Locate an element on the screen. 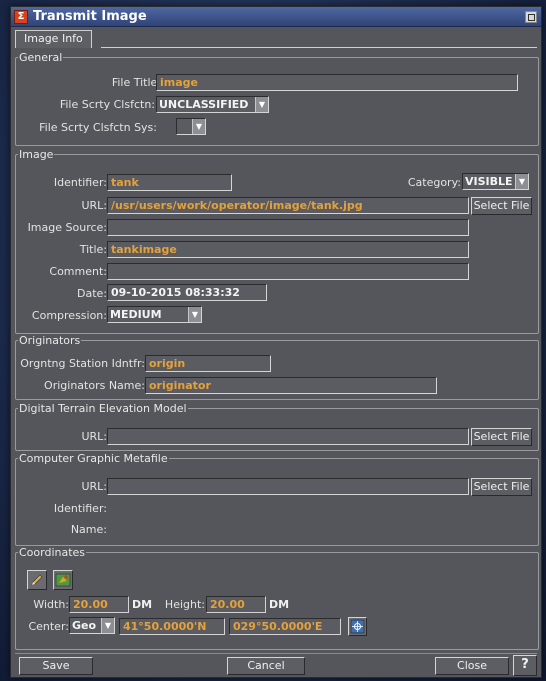  file-scrty-sys-label: File Scrty Clsfctn Sys: is located at coordinates (98, 127).